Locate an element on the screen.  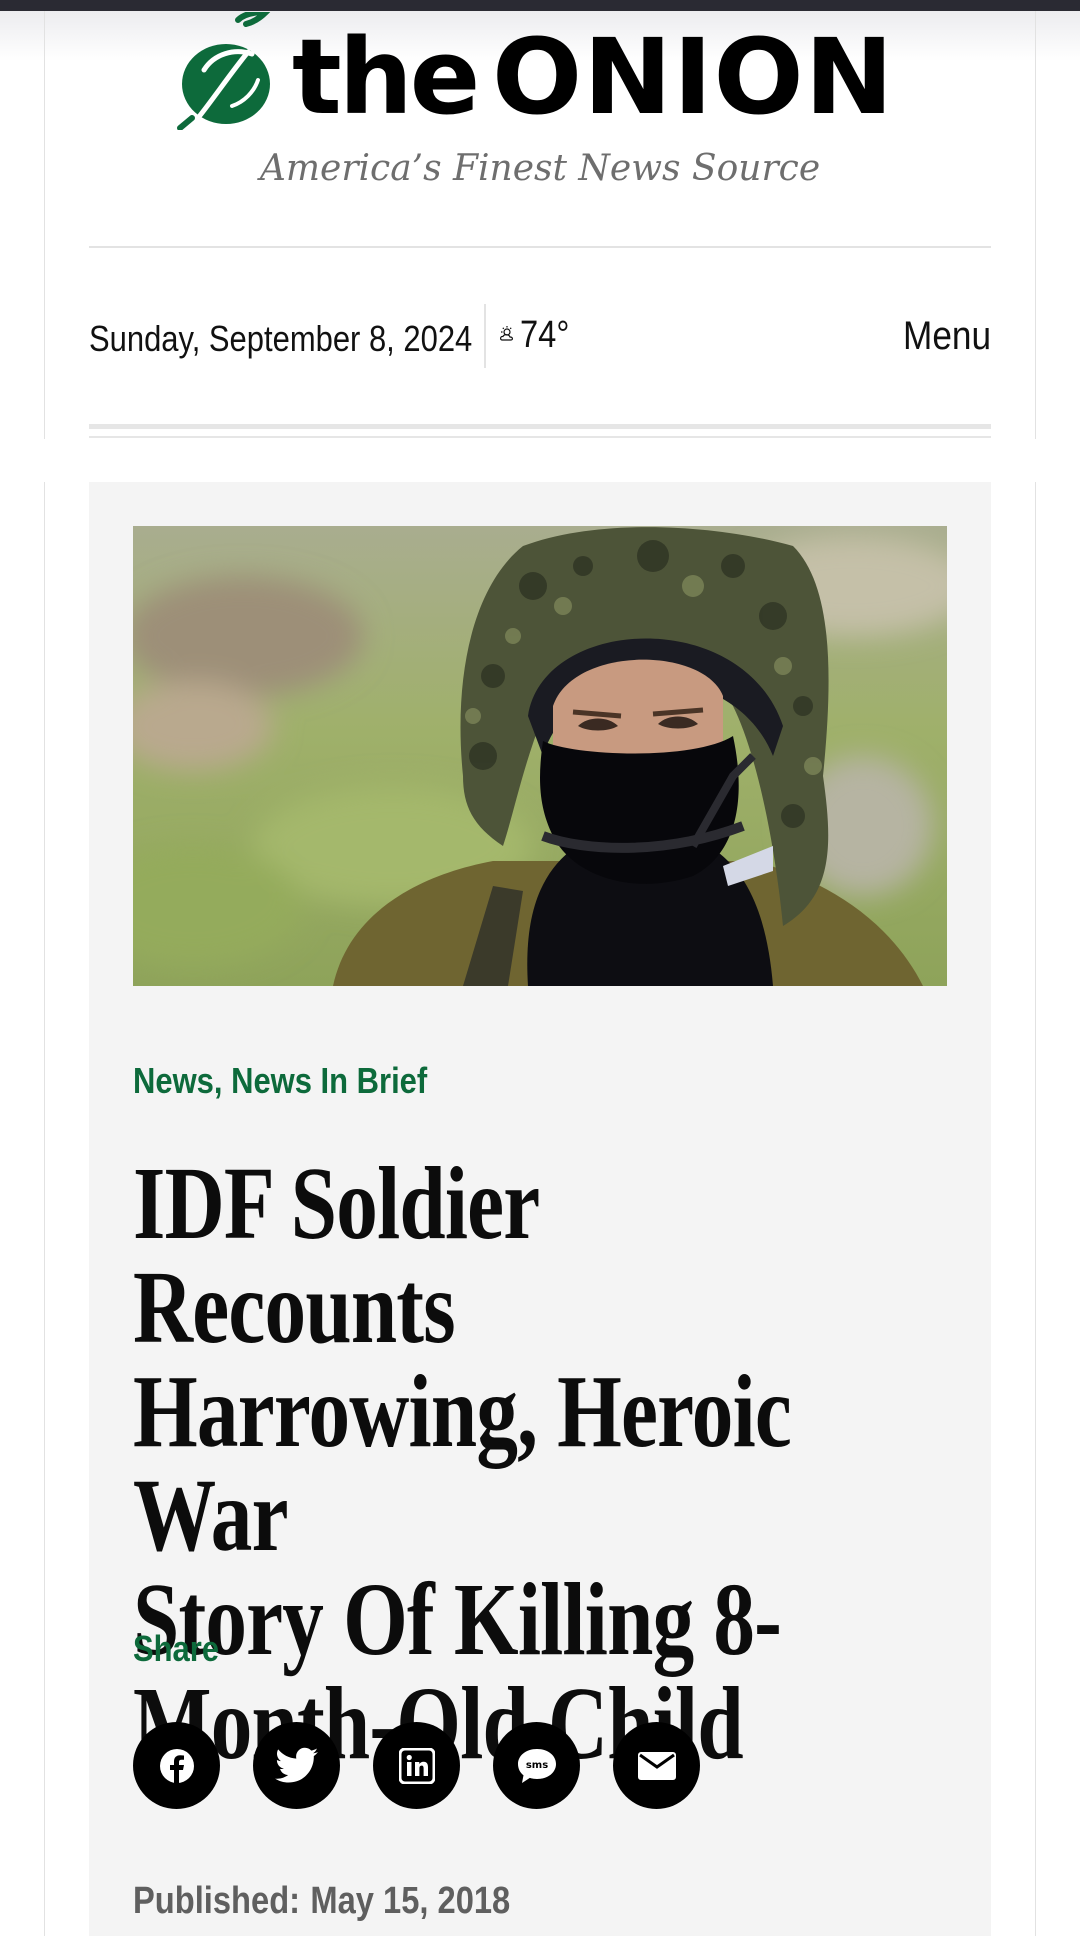
share-facebook-button is located at coordinates (176, 1765).